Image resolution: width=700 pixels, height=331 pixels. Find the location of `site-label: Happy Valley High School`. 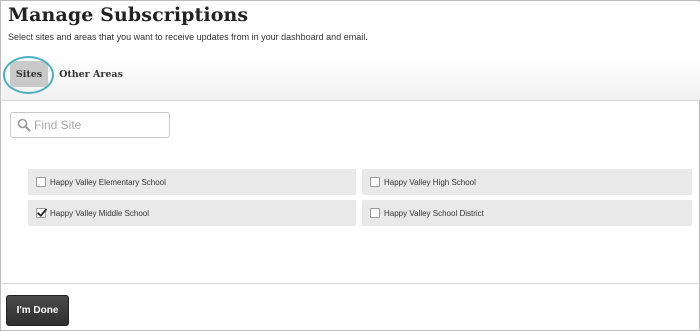

site-label: Happy Valley High School is located at coordinates (430, 182).